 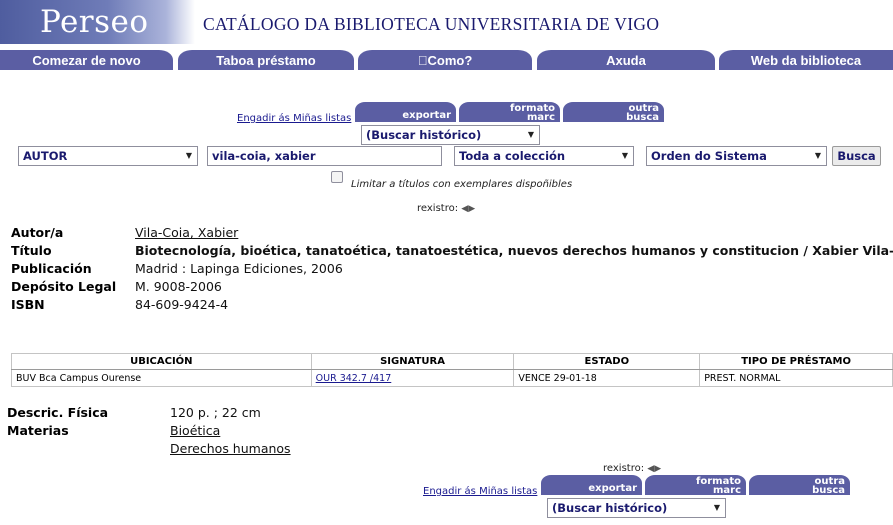 What do you see at coordinates (806, 60) in the screenshot?
I see `nav-web-da-biblioteca: Web da biblioteca` at bounding box center [806, 60].